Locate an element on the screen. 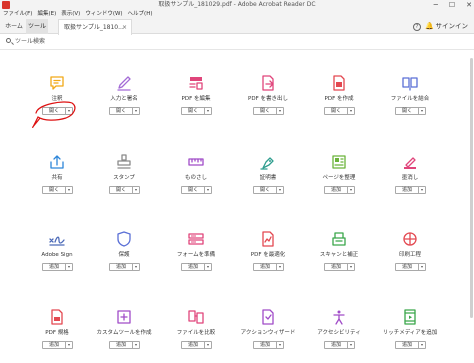  tool-label: スキャンと補正 is located at coordinates (339, 255).